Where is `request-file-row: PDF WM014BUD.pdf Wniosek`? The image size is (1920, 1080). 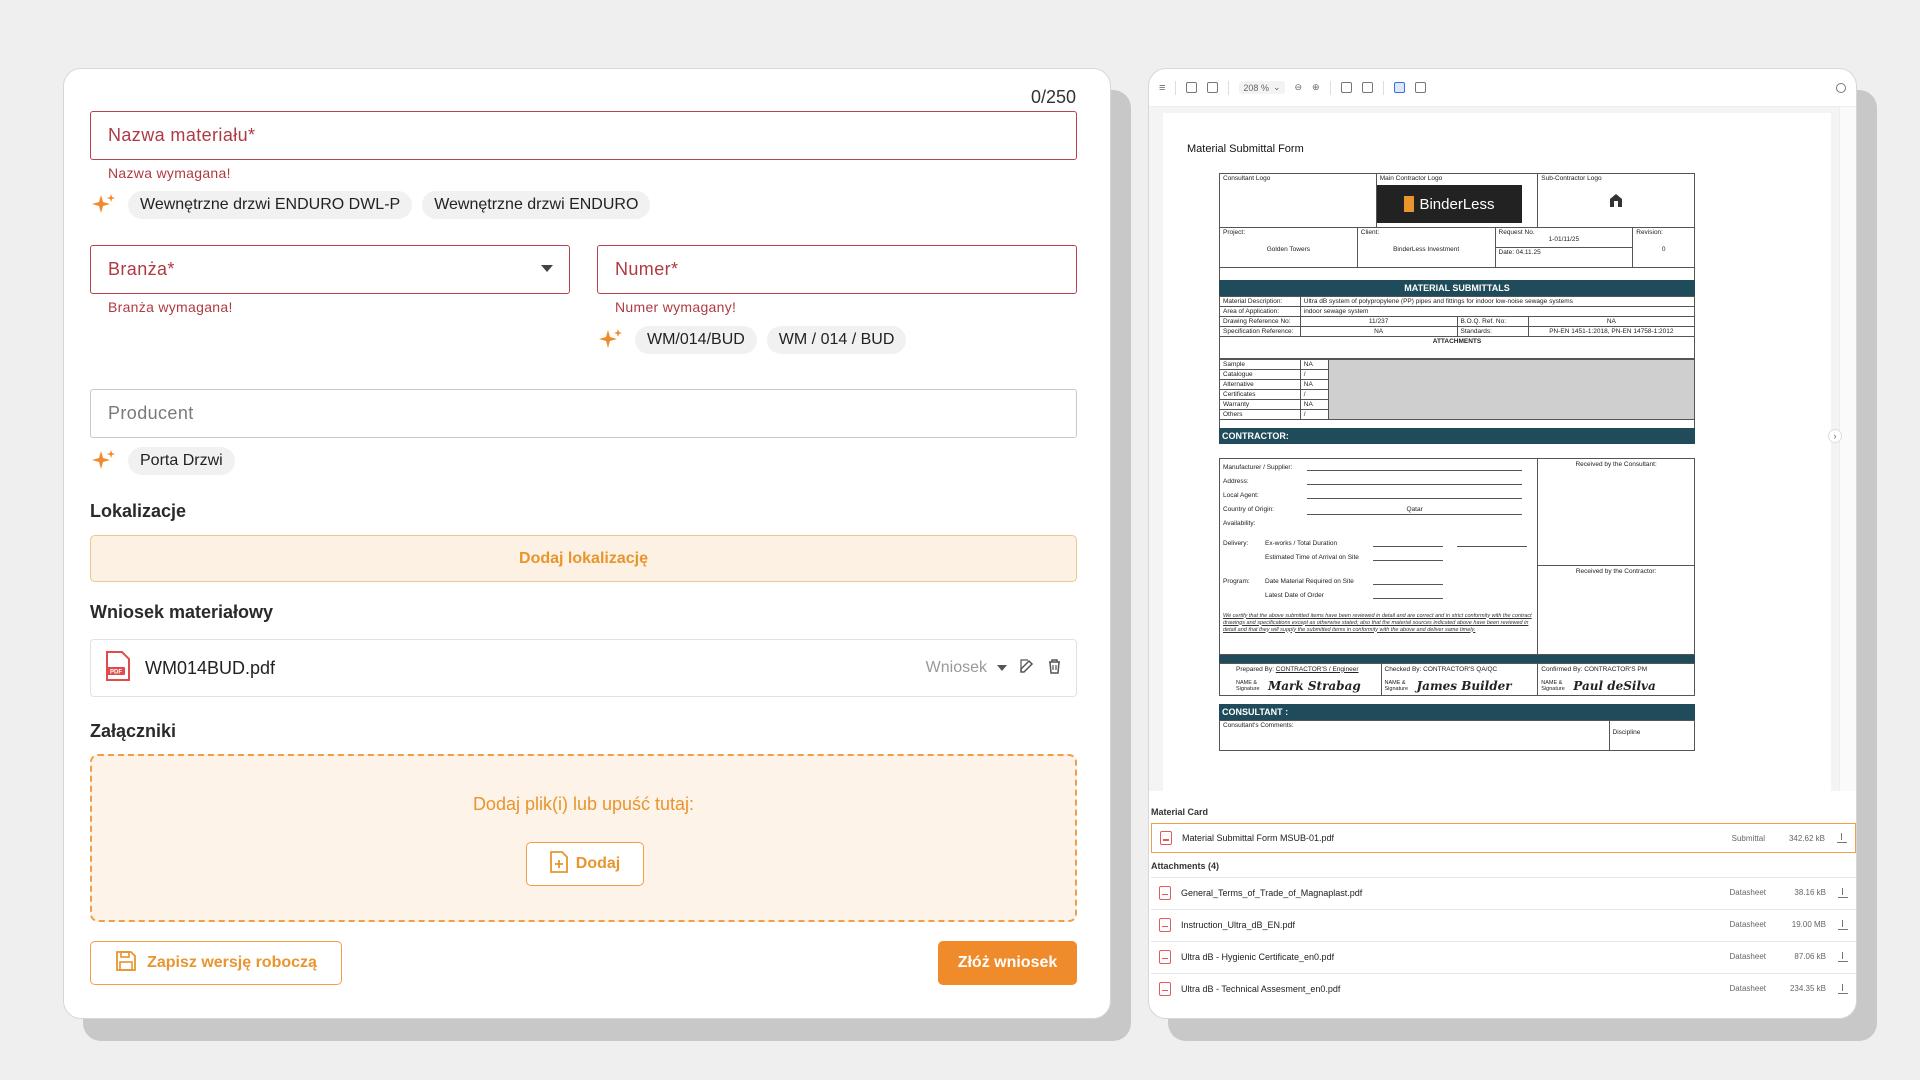
request-file-row: PDF WM014BUD.pdf Wniosek is located at coordinates (583, 668).